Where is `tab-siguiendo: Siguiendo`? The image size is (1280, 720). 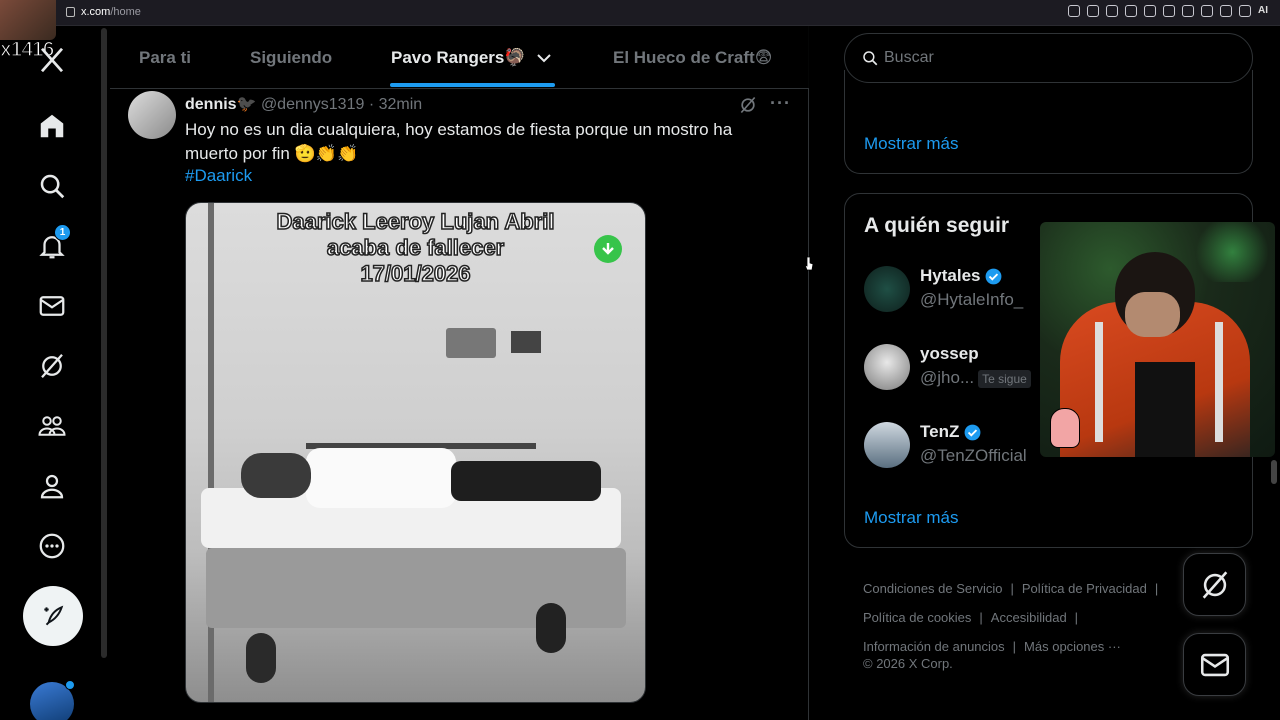
tab-siguiendo: Siguiendo is located at coordinates (291, 58).